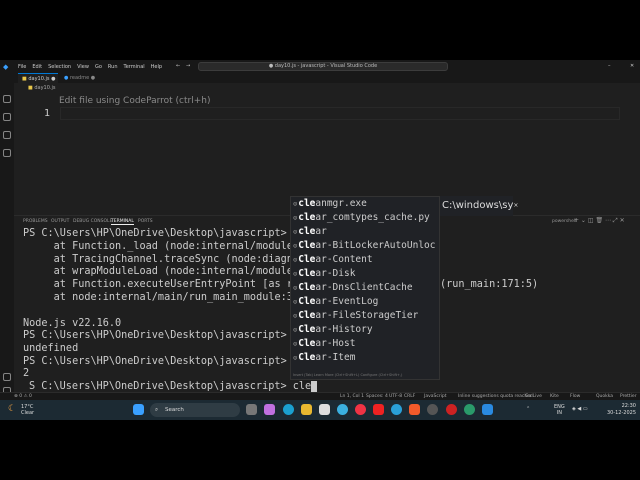 This screenshot has width=640, height=480. Describe the element at coordinates (352, 396) in the screenshot. I see `status-position: Ln 1, Col 1` at that location.